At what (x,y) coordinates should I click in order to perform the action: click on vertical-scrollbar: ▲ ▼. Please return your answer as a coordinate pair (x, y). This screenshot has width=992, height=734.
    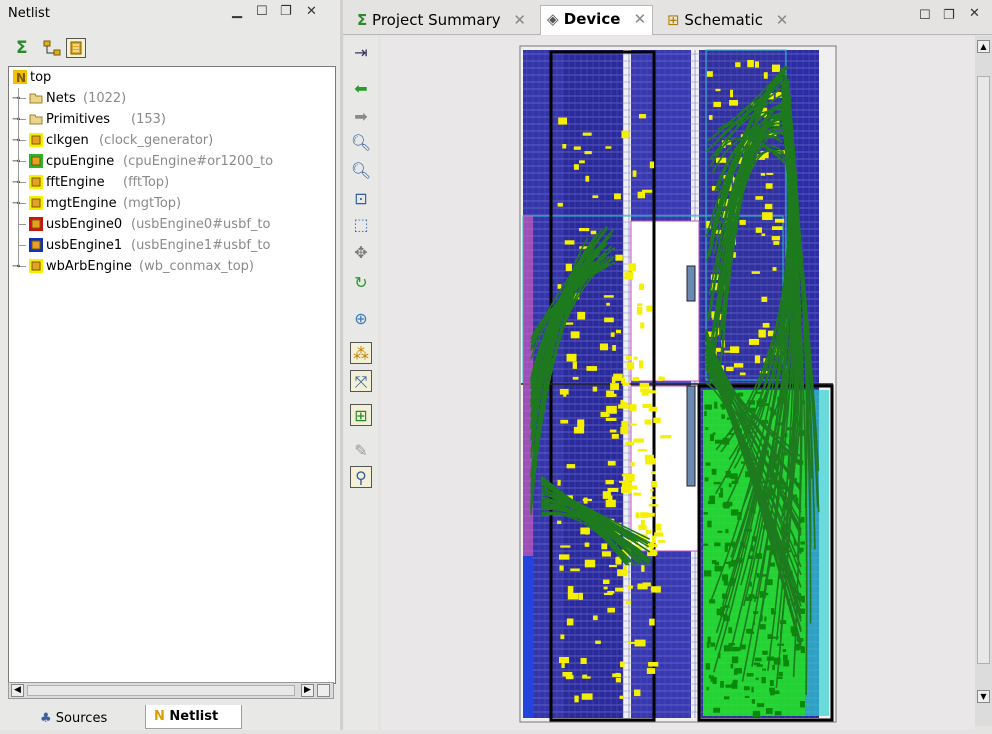
    Looking at the image, I should click on (983, 381).